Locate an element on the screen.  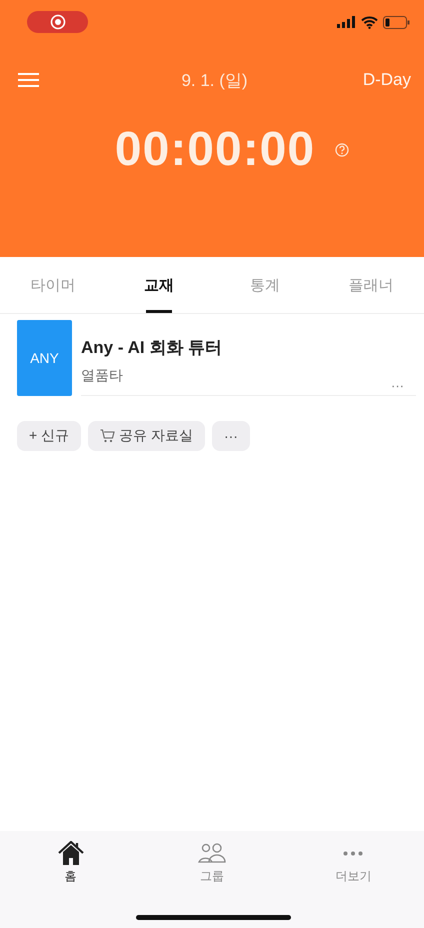
signal-icon is located at coordinates (346, 22).